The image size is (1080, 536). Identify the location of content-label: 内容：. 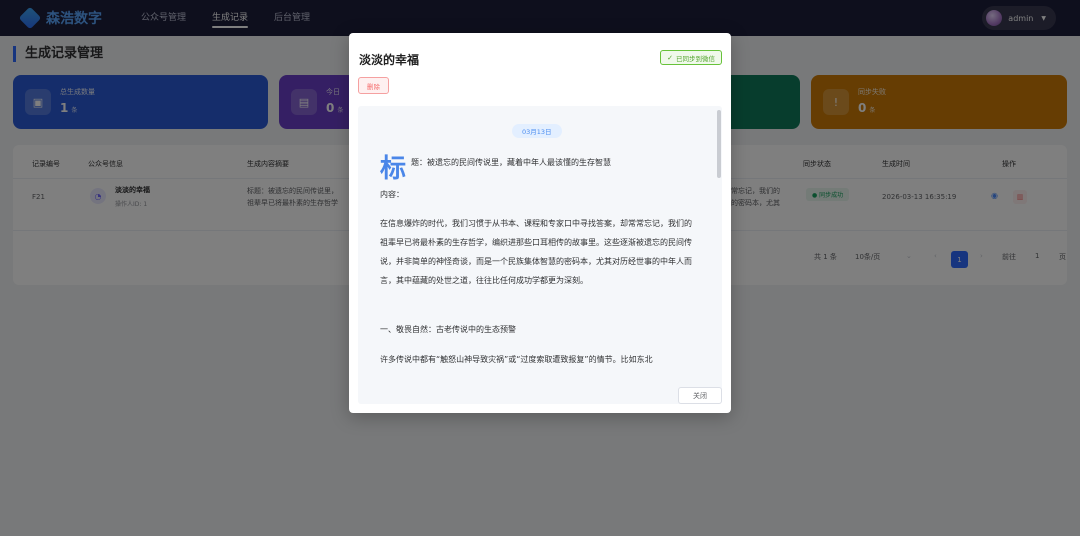
(392, 194).